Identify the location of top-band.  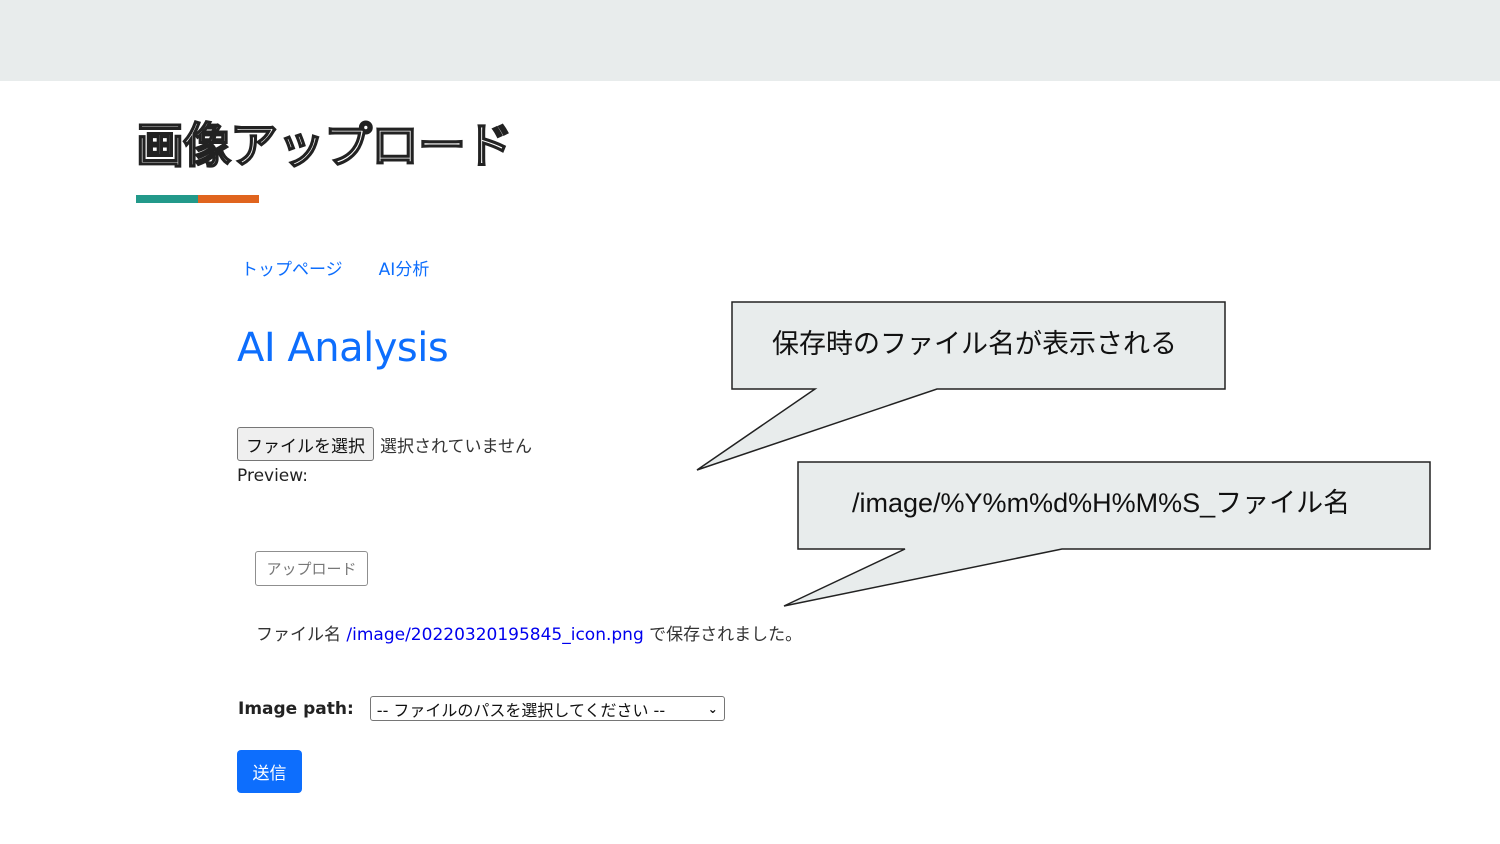
(750, 40).